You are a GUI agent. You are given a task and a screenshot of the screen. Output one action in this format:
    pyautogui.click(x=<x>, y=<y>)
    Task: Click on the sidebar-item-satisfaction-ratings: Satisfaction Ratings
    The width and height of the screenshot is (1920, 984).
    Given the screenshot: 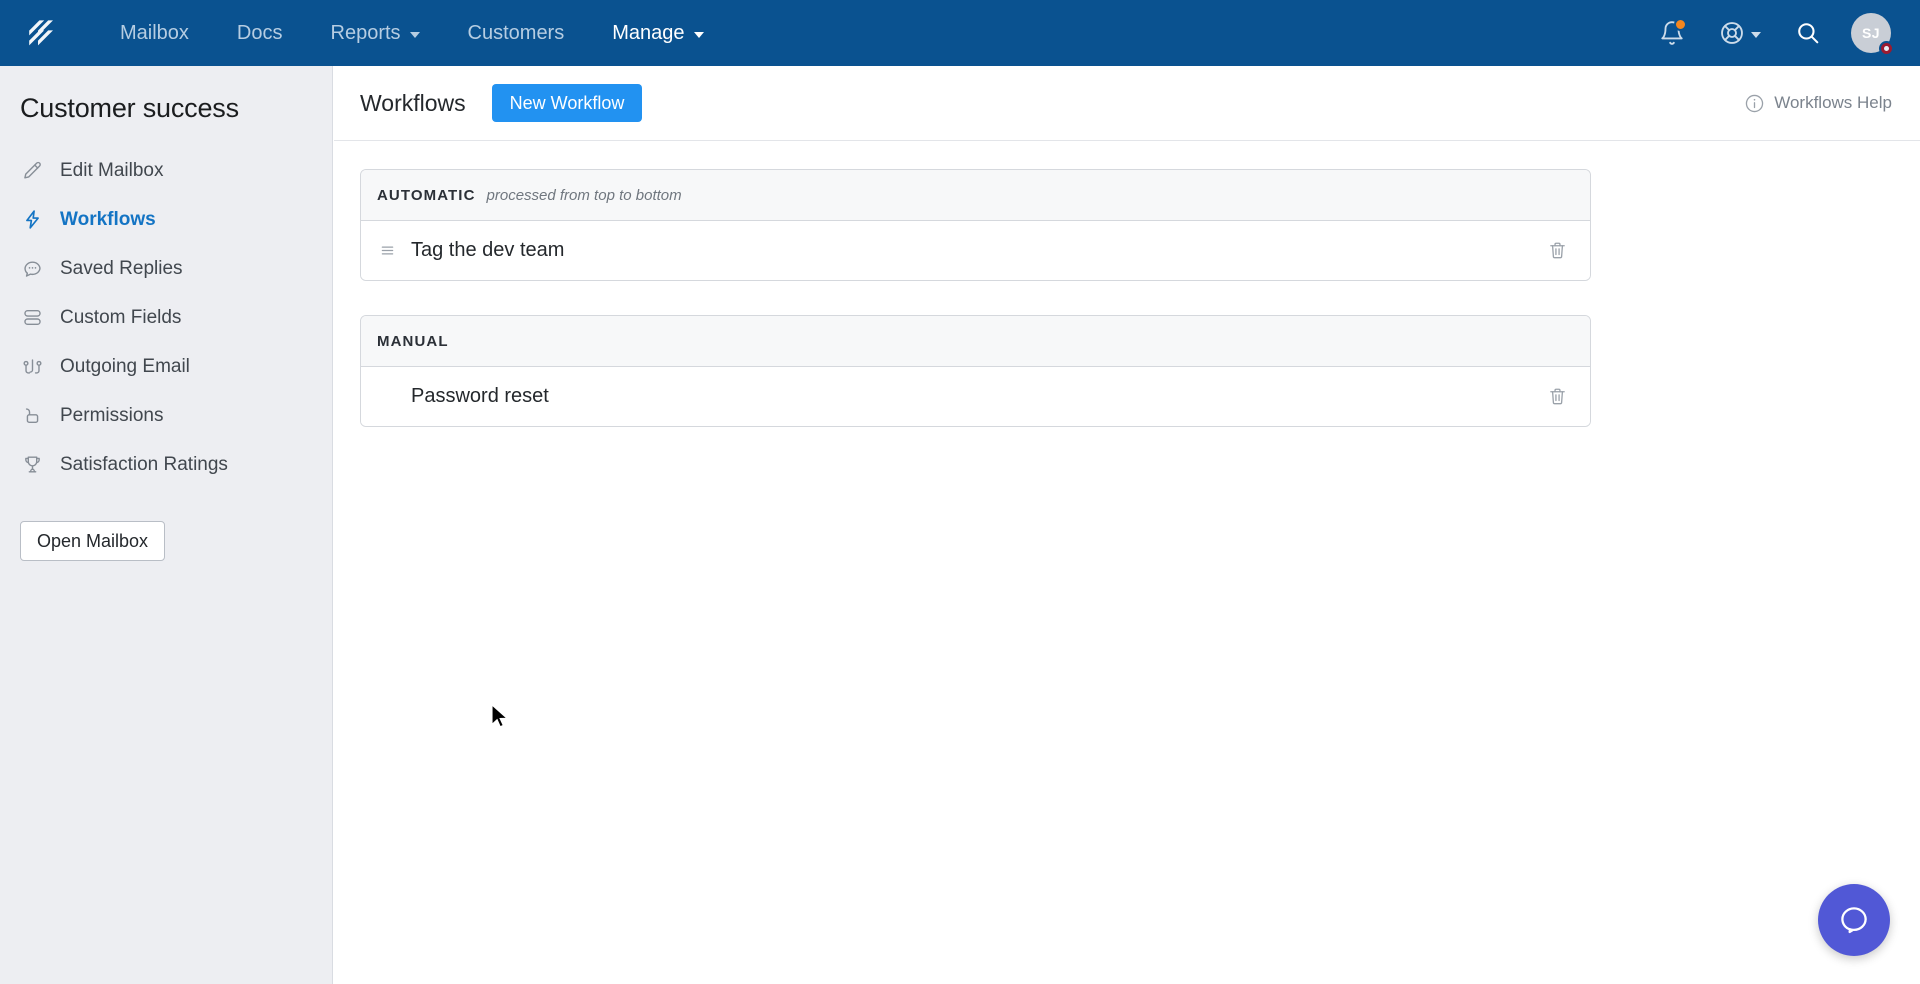 What is the action you would take?
    pyautogui.click(x=166, y=464)
    